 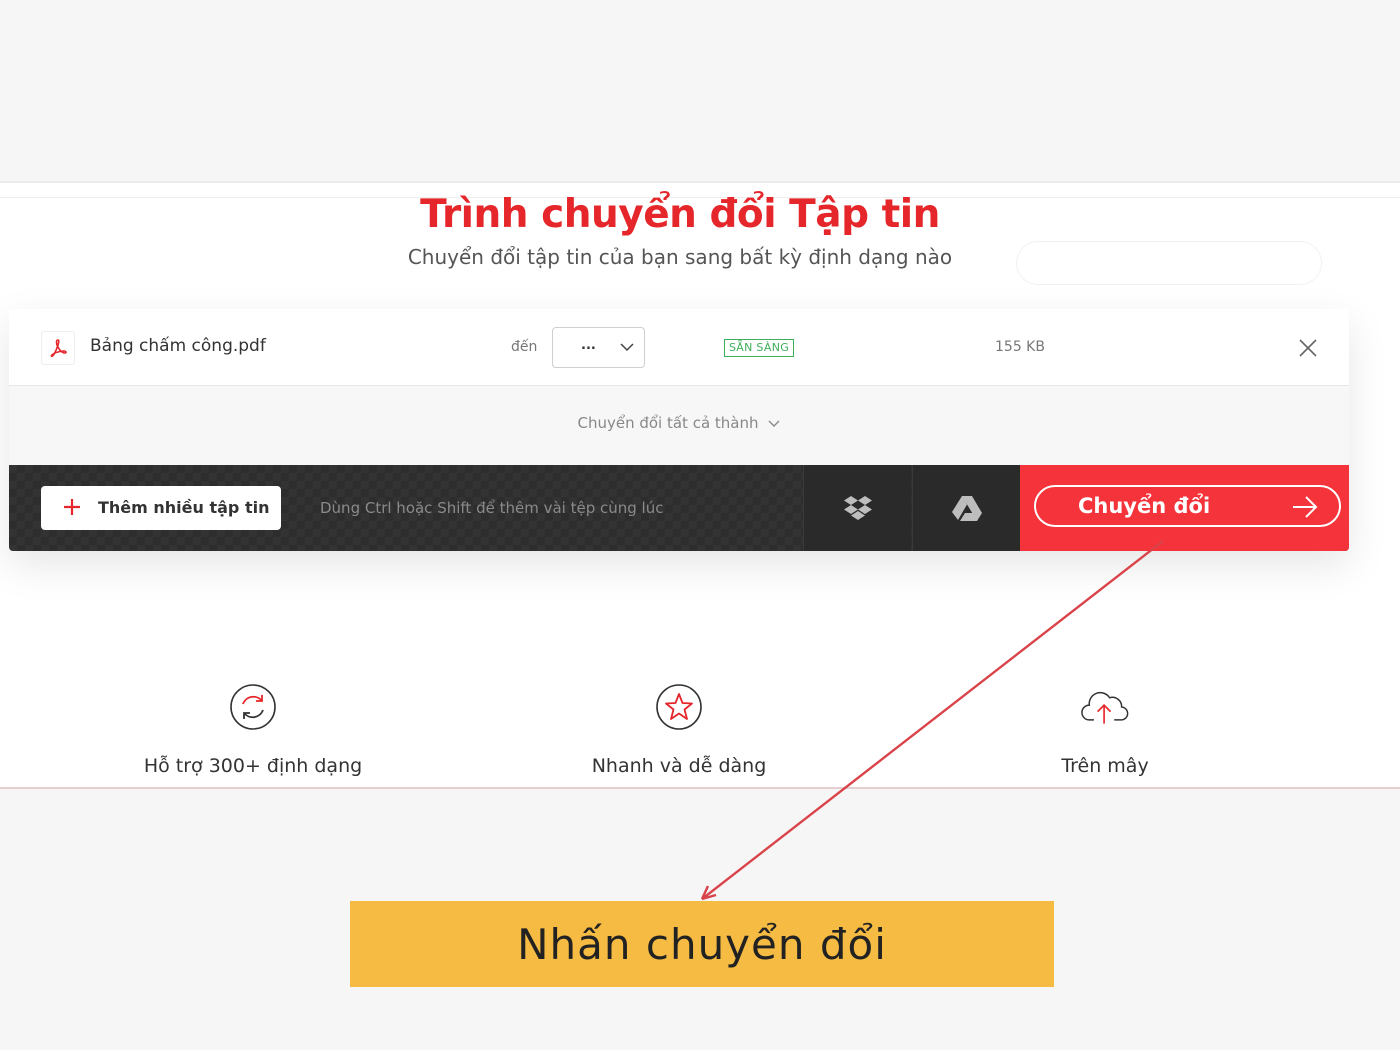 What do you see at coordinates (680, 214) in the screenshot?
I see `page-title: Trình chuyển đổi Tập tin` at bounding box center [680, 214].